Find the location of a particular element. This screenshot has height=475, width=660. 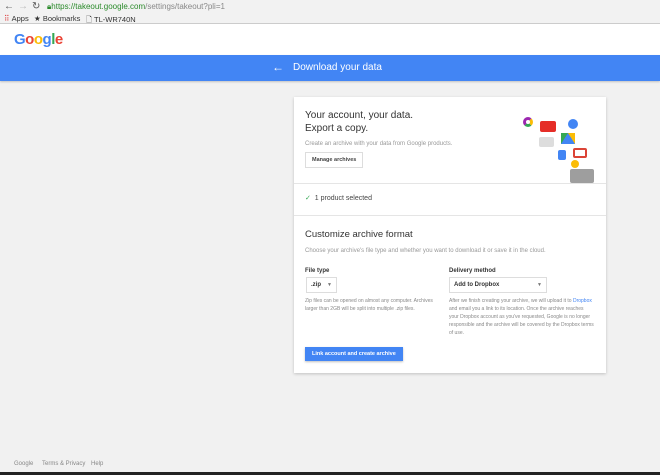

file-type-label: File type is located at coordinates (317, 271).